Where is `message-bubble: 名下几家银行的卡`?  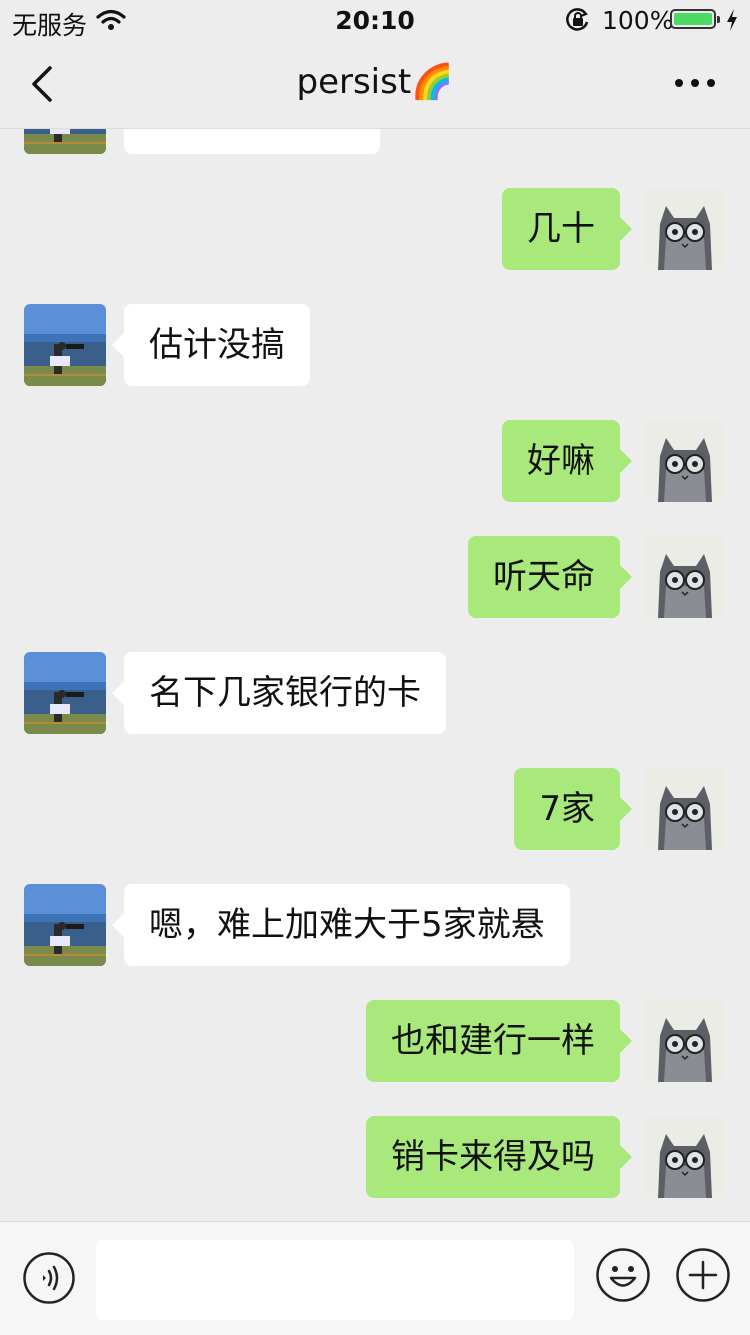
message-bubble: 名下几家银行的卡 is located at coordinates (279, 693).